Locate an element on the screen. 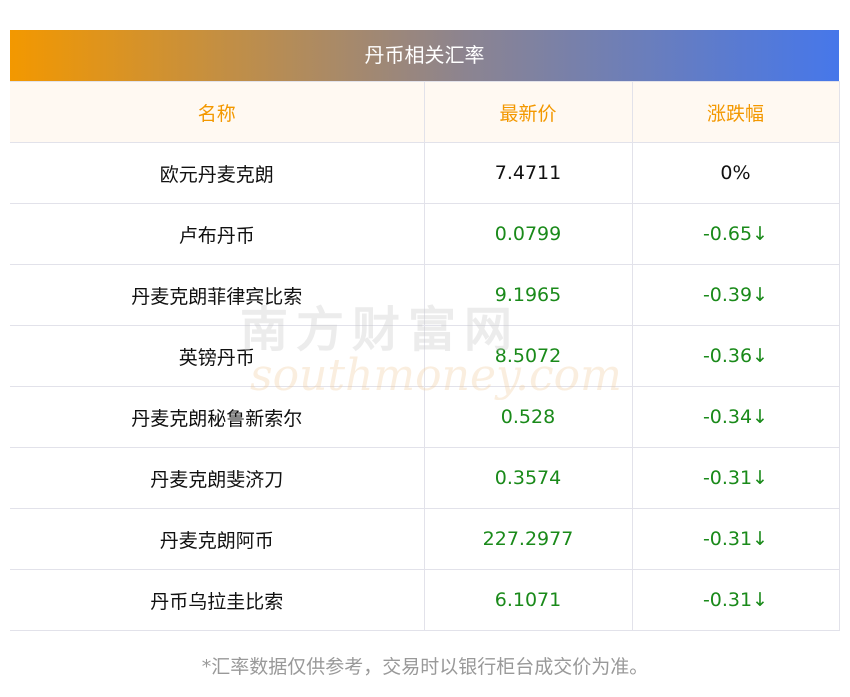 This screenshot has width=850, height=697. latest-price: 6.1071 is located at coordinates (528, 600).